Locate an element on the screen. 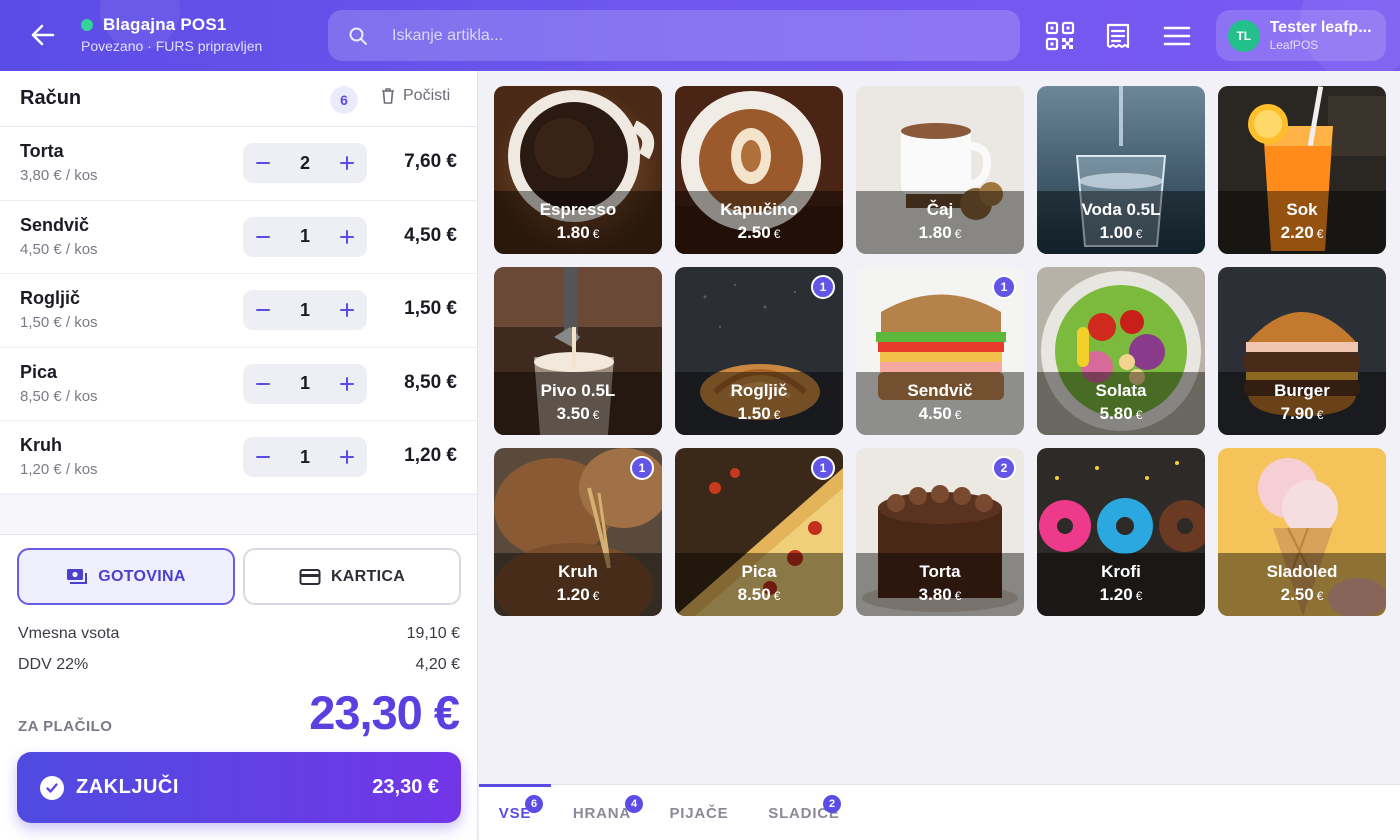  product-tile: Sladoled 2.50 € is located at coordinates (1302, 532).